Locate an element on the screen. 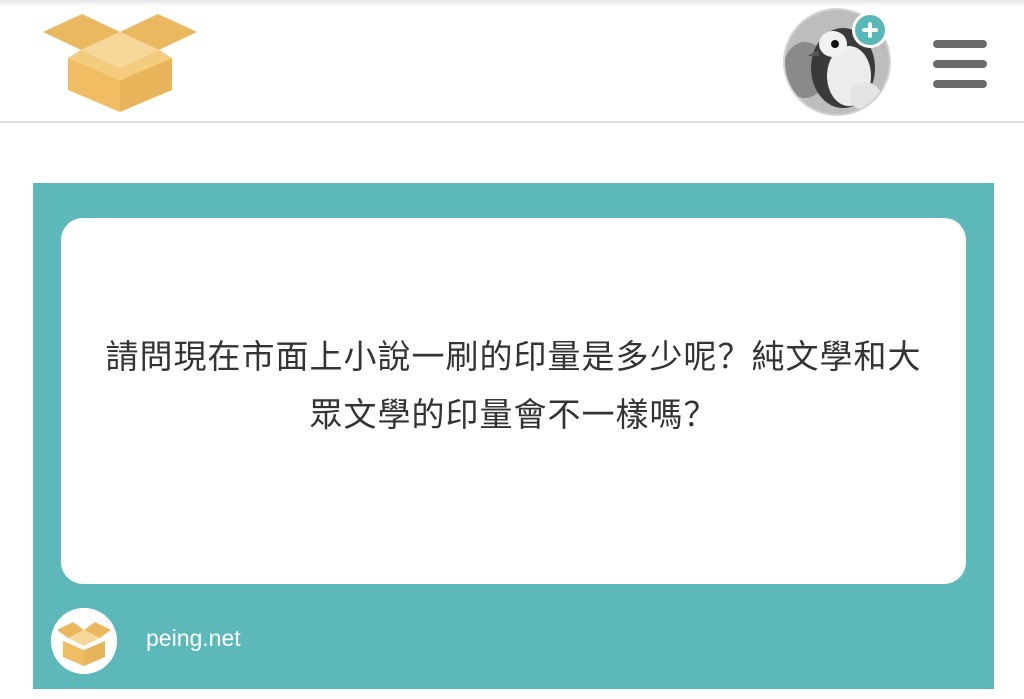  plus-circle-icon is located at coordinates (870, 30).